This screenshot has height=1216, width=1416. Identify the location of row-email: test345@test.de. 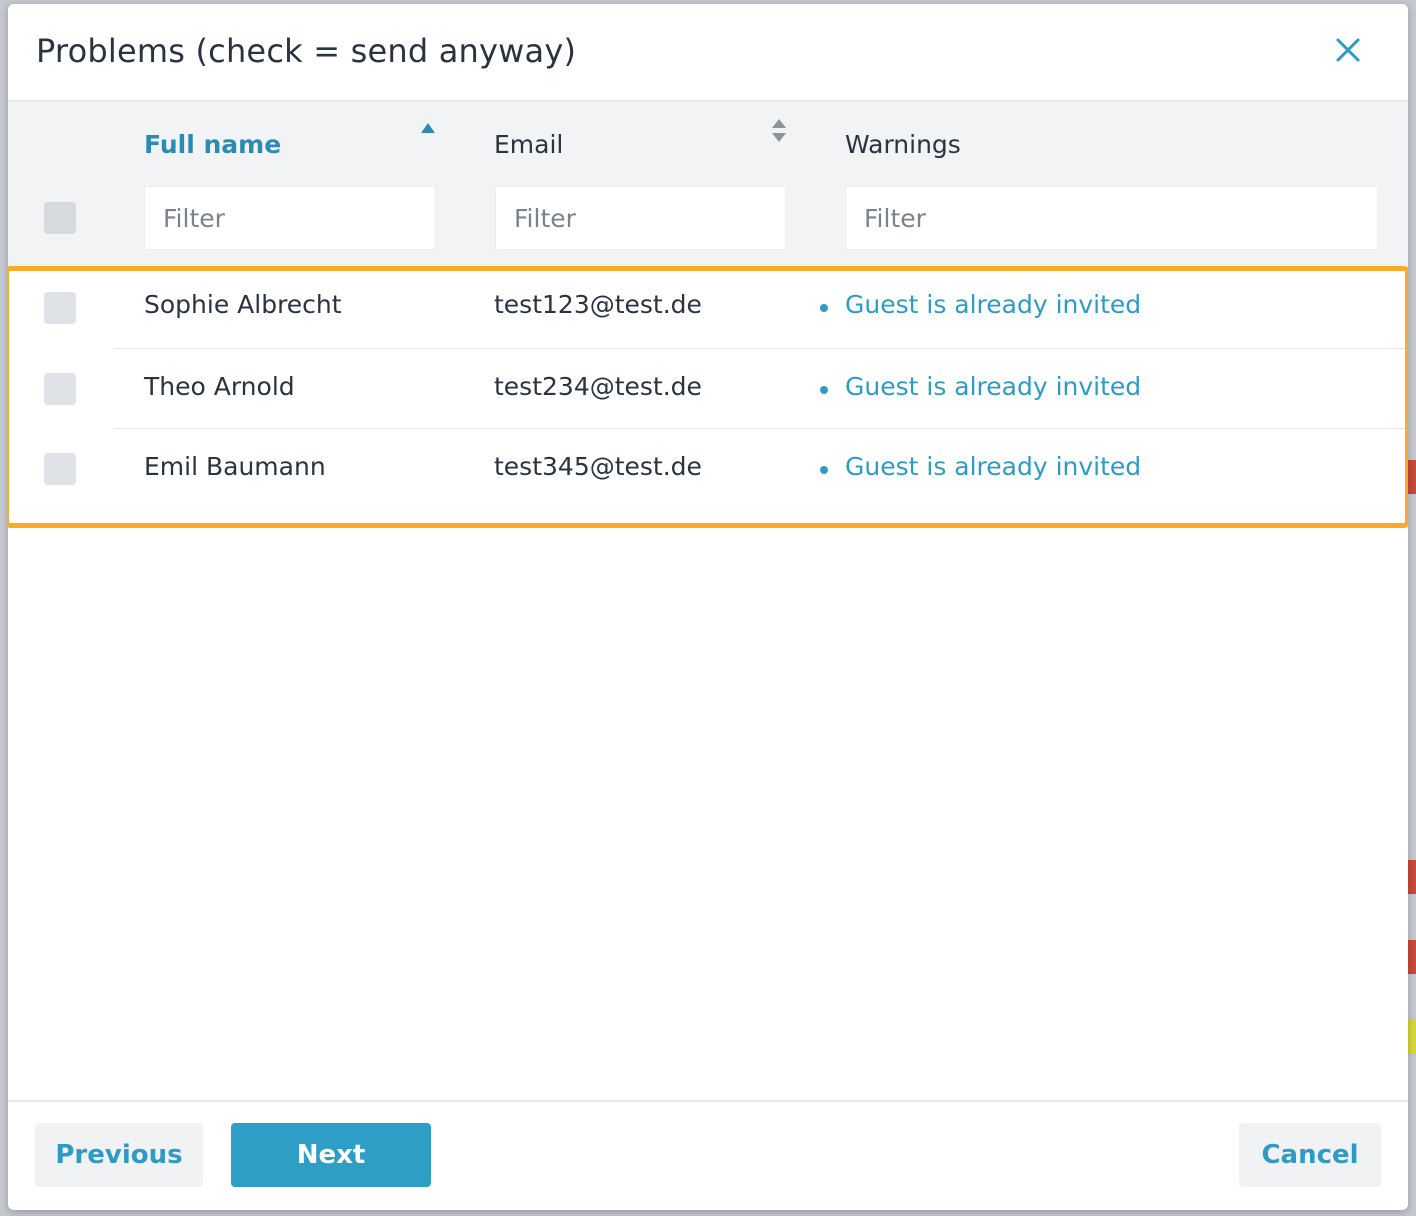
(598, 466).